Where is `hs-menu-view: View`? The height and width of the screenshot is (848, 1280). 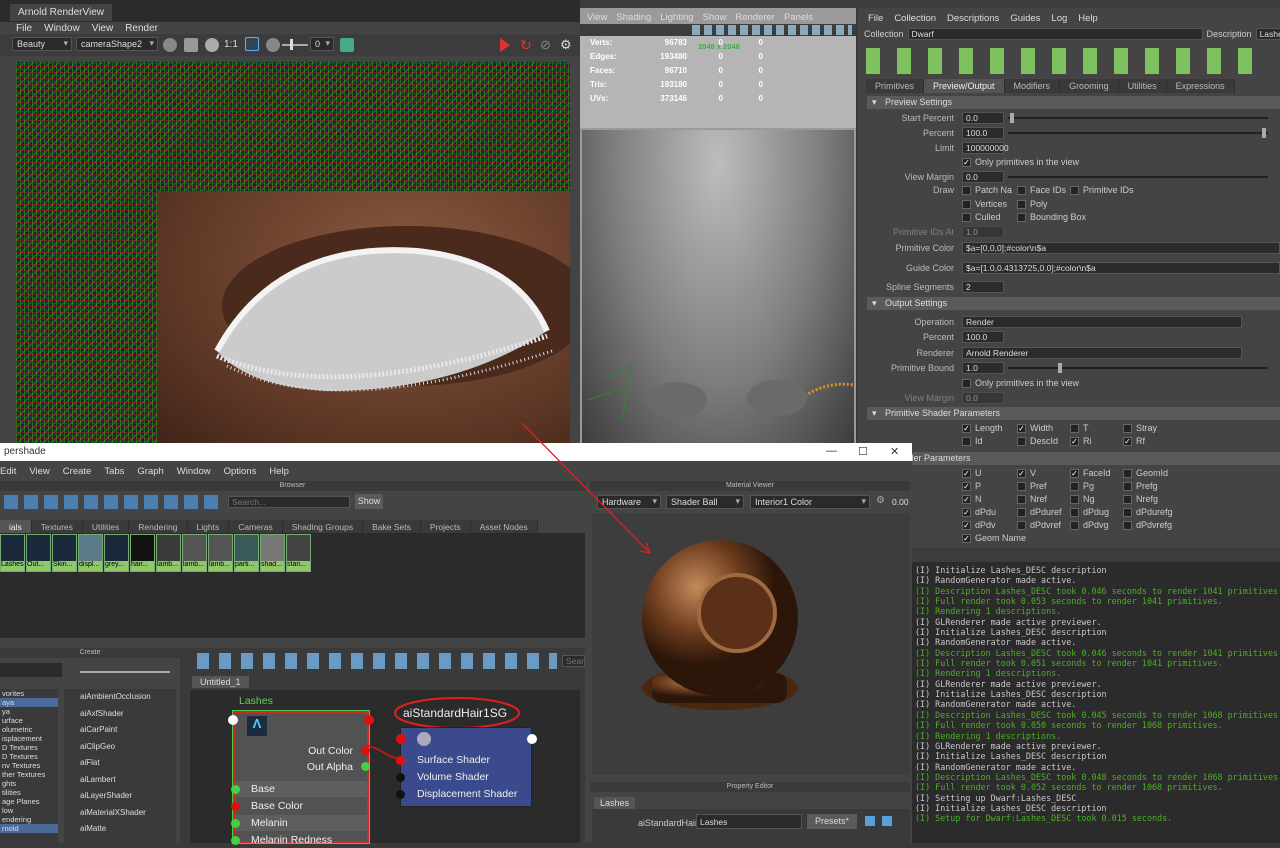 hs-menu-view: View is located at coordinates (39, 471).